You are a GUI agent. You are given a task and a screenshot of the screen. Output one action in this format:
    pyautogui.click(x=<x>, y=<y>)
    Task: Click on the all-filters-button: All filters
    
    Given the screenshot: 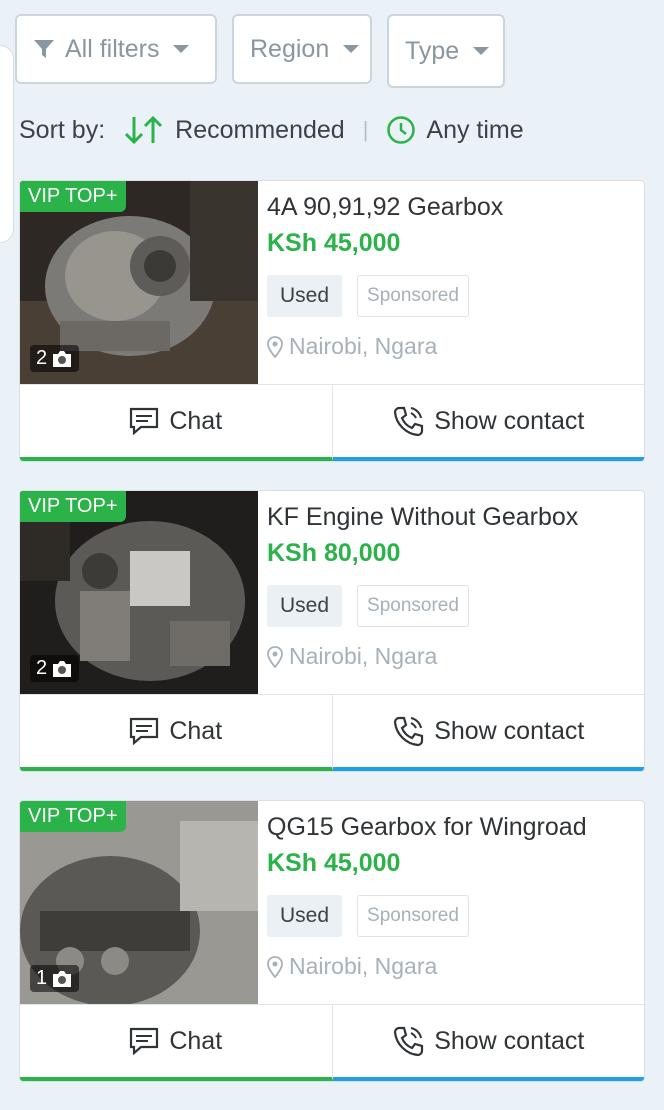 What is the action you would take?
    pyautogui.click(x=116, y=49)
    